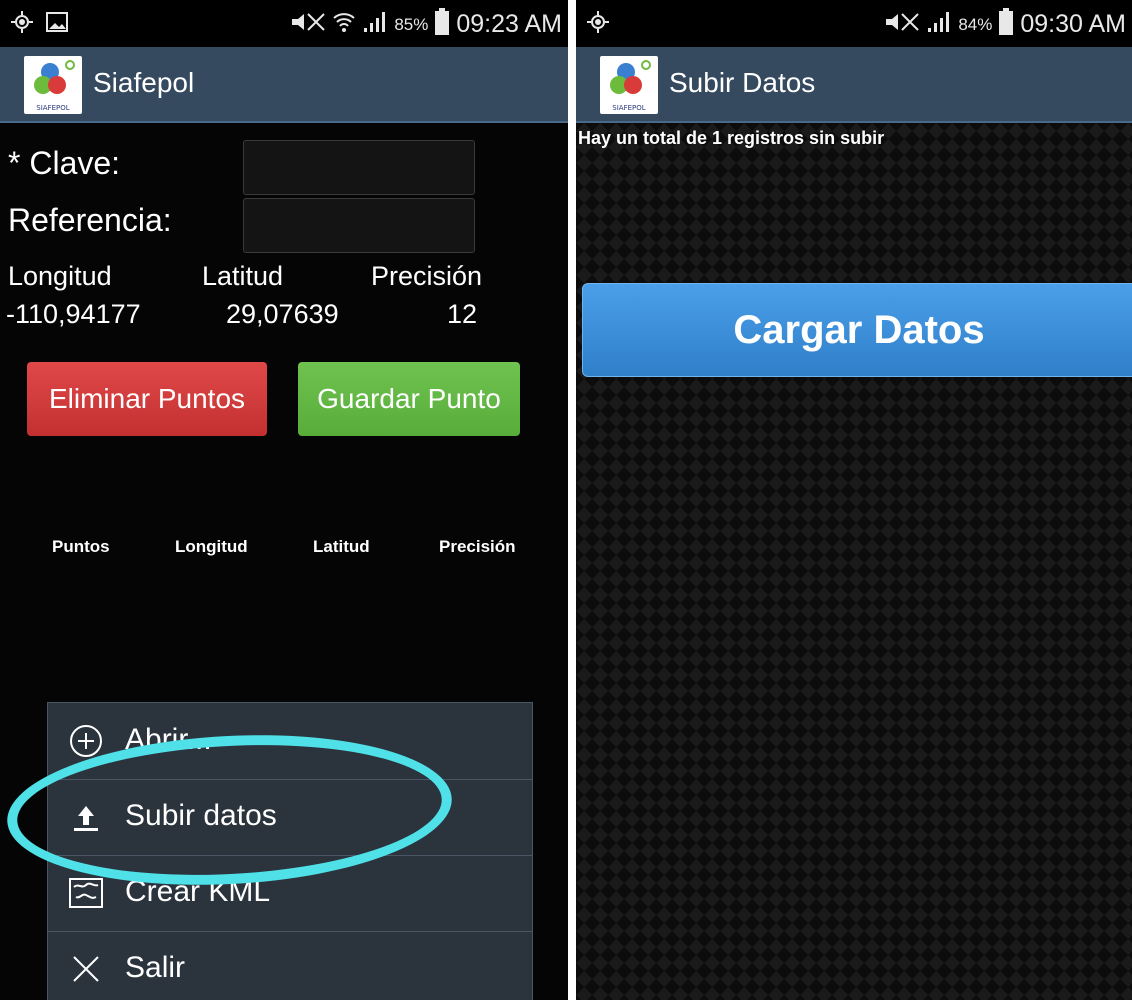  What do you see at coordinates (1073, 24) in the screenshot?
I see `status-time: 09:30 AM` at bounding box center [1073, 24].